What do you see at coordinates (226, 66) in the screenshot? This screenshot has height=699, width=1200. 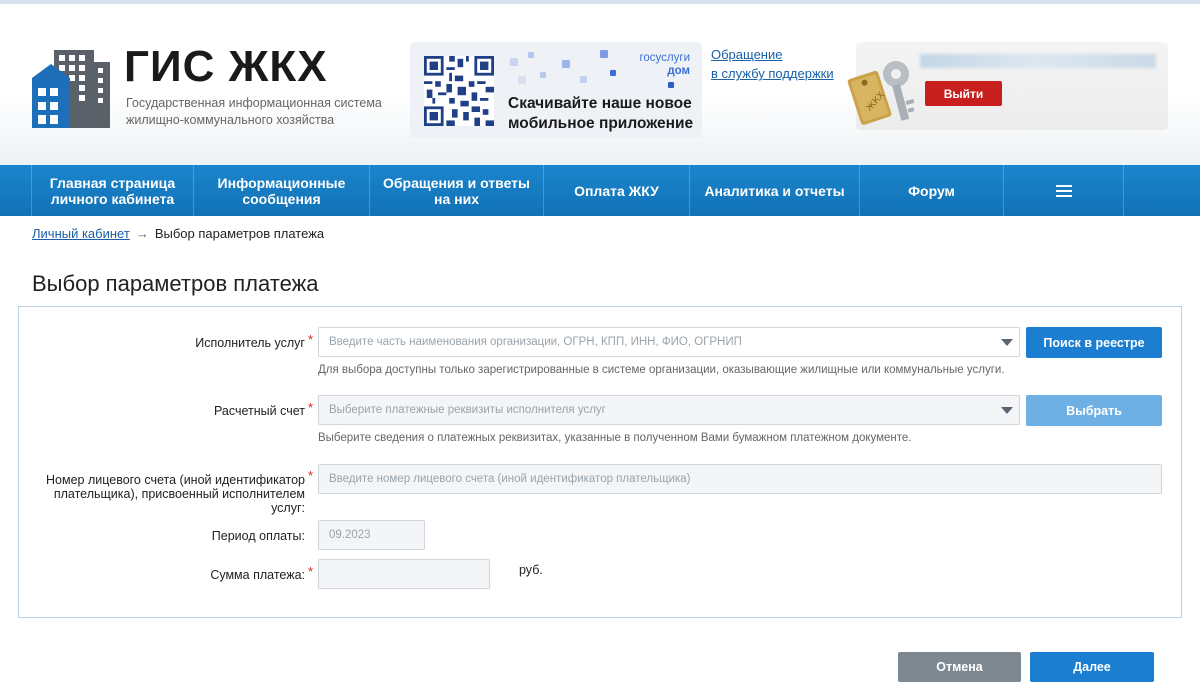 I see `site-title: ГИС ЖКХ` at bounding box center [226, 66].